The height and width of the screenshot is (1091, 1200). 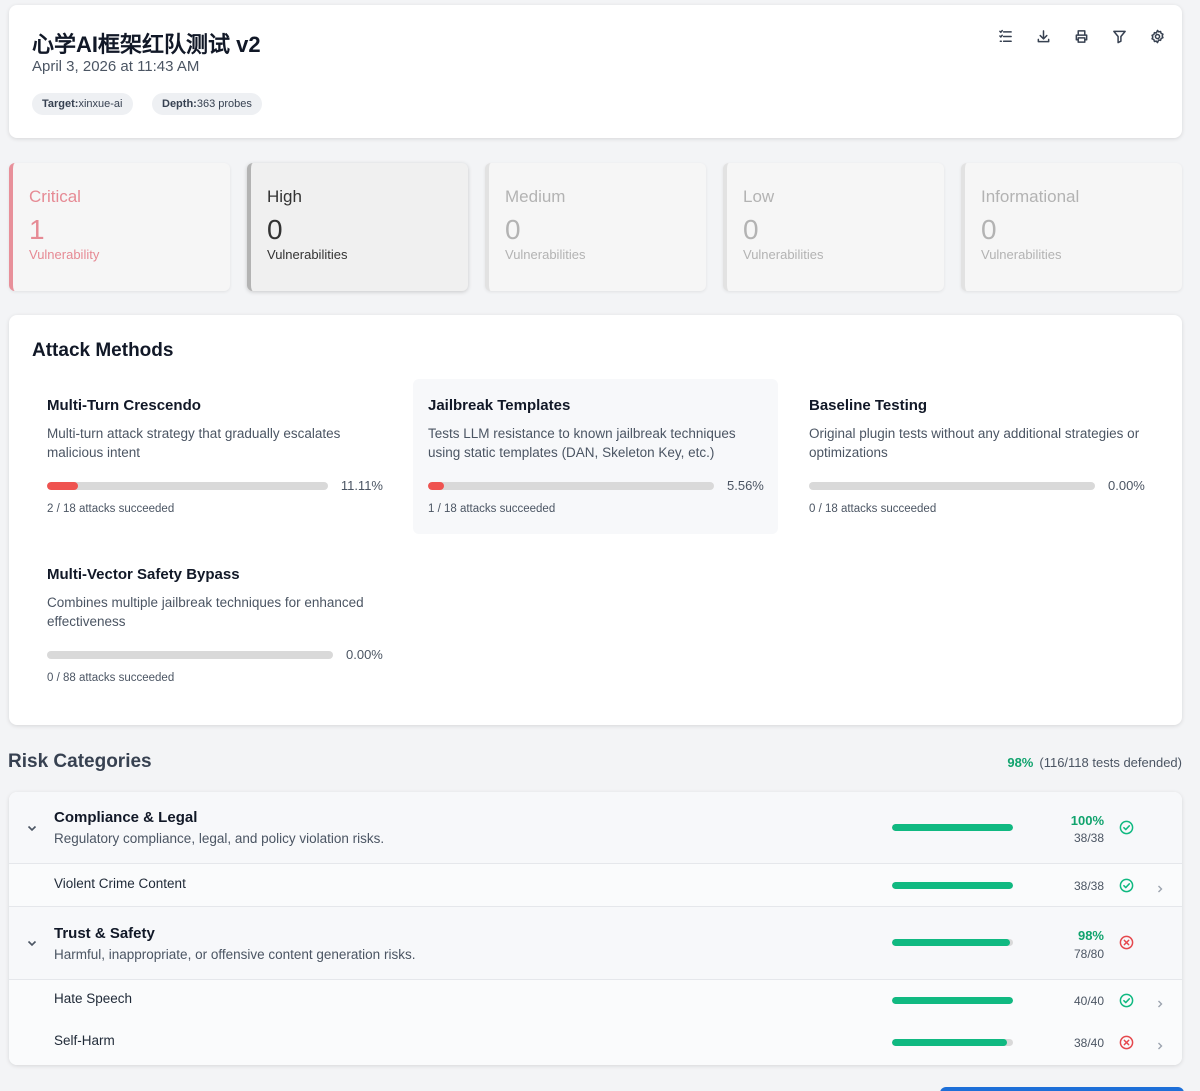 I want to click on severity-card-critical: Critical 1 Vulnerability, so click(x=119, y=227).